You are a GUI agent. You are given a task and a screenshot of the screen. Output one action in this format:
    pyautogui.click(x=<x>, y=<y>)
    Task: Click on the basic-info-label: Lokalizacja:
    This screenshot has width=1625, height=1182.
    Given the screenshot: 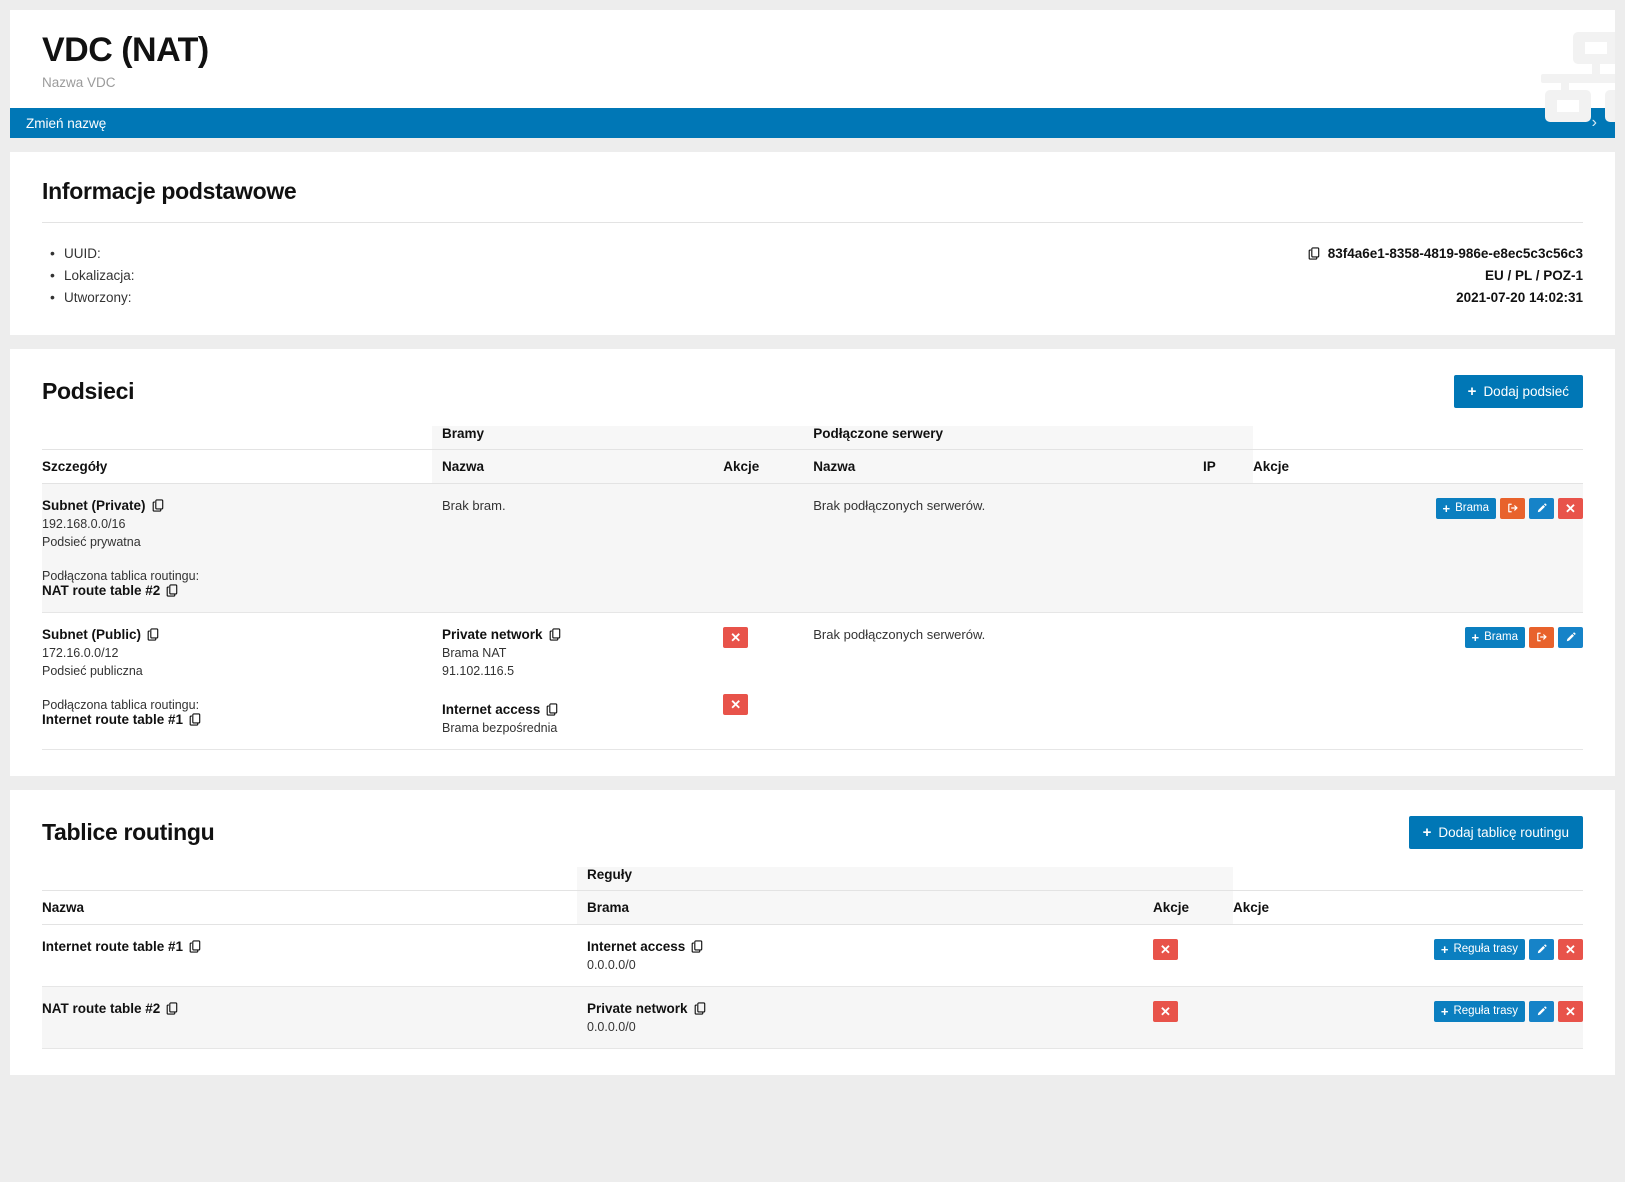 What is the action you would take?
    pyautogui.click(x=88, y=275)
    